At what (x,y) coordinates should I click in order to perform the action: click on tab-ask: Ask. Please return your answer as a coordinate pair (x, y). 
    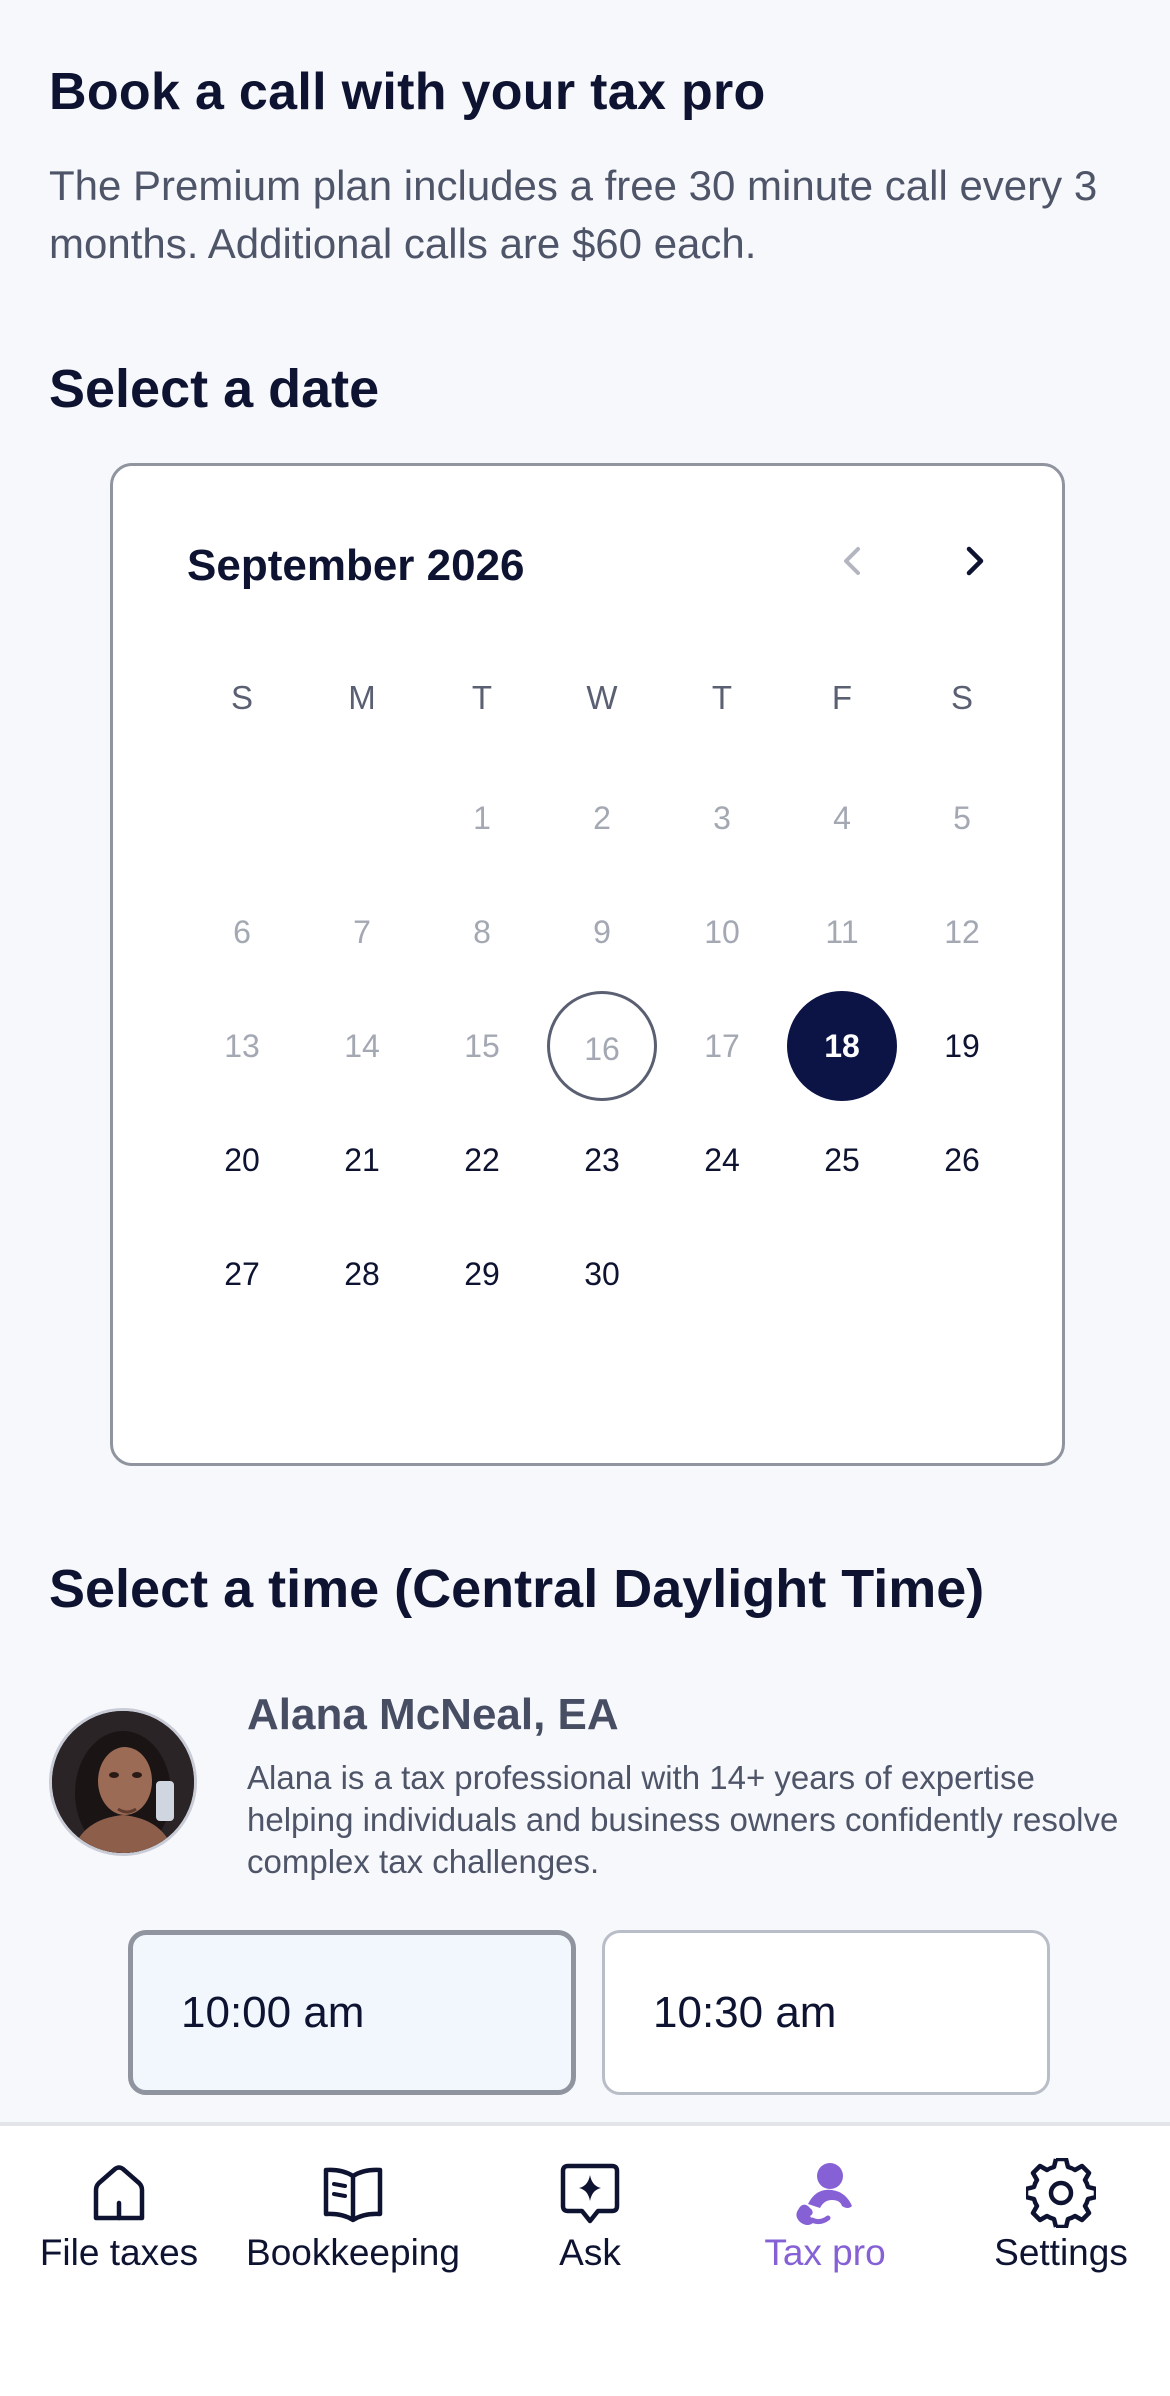
    Looking at the image, I should click on (590, 2206).